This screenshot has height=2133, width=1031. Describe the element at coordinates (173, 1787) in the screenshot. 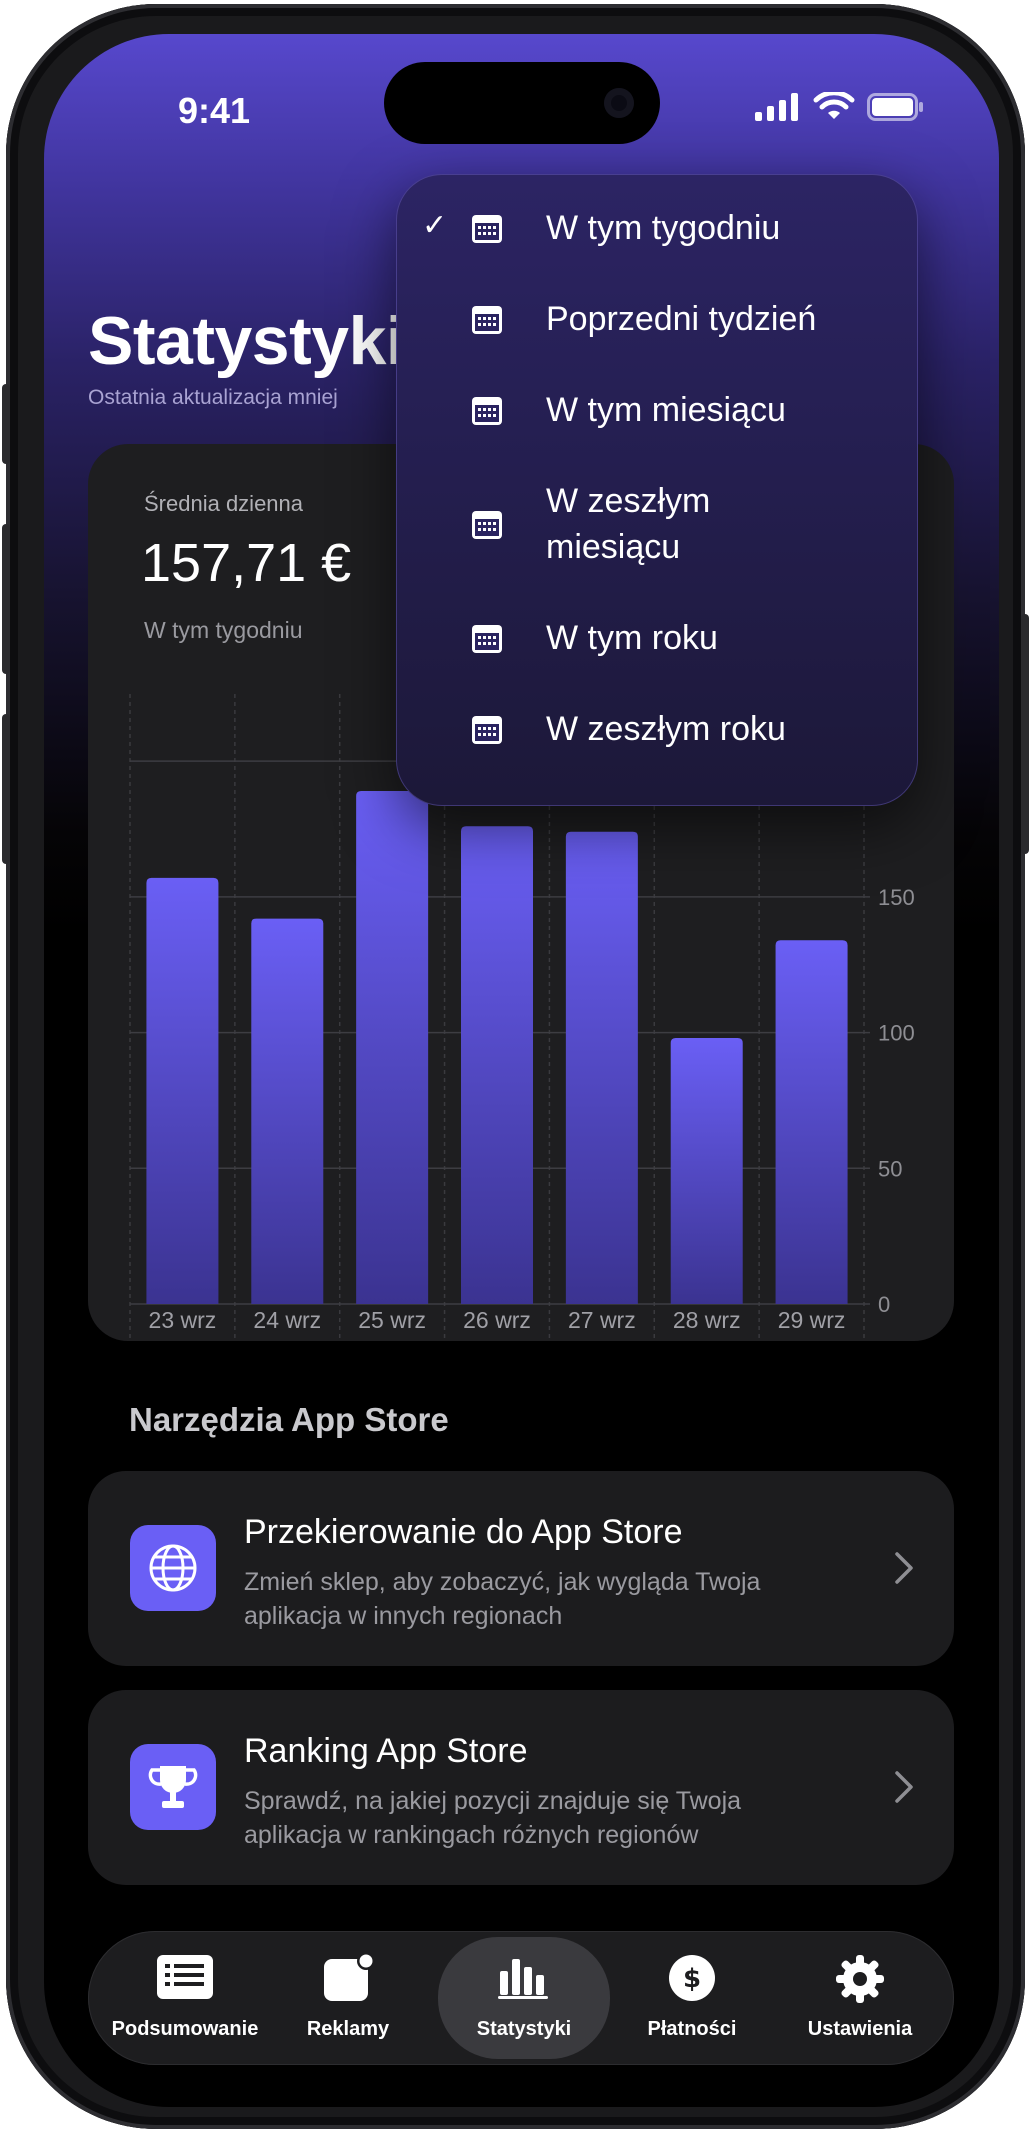

I see `trophy-icon` at that location.